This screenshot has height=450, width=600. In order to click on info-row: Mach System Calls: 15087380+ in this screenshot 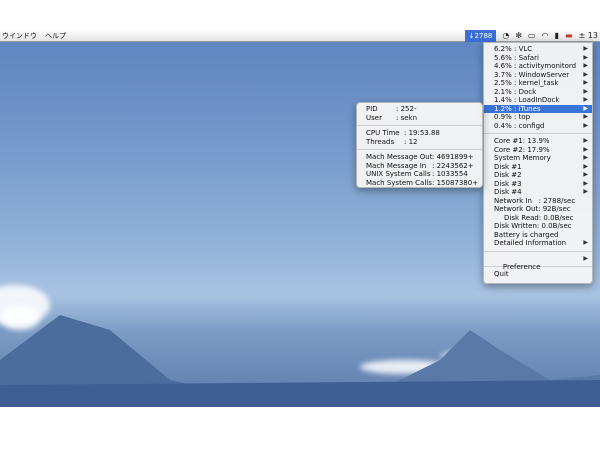, I will do `click(419, 183)`.